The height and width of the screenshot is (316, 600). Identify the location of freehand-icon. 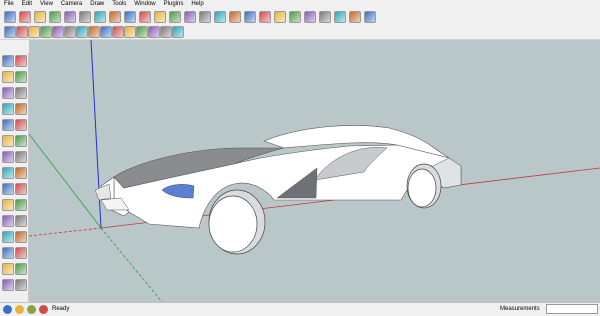
(115, 17).